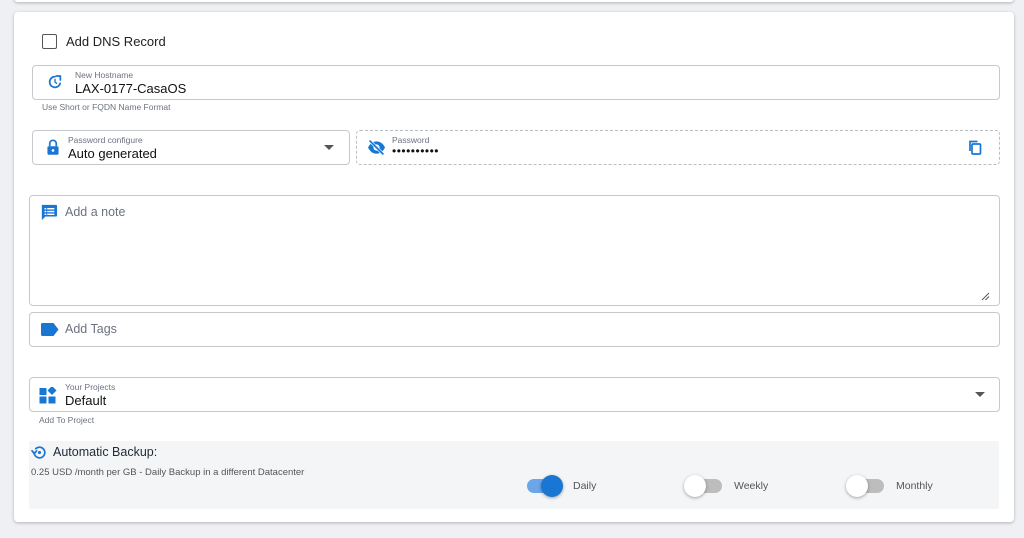  What do you see at coordinates (116, 41) in the screenshot?
I see `add-dns-record-label: Add DNS Record` at bounding box center [116, 41].